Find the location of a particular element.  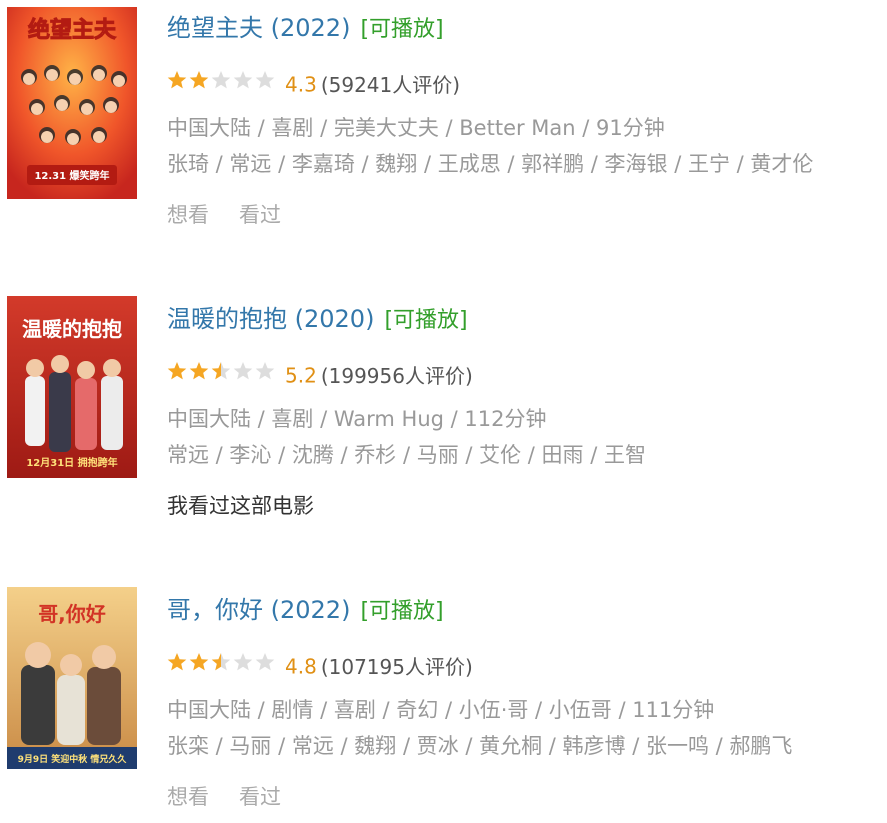

rating-line: 4.8 (107195人评价) is located at coordinates (320, 666).